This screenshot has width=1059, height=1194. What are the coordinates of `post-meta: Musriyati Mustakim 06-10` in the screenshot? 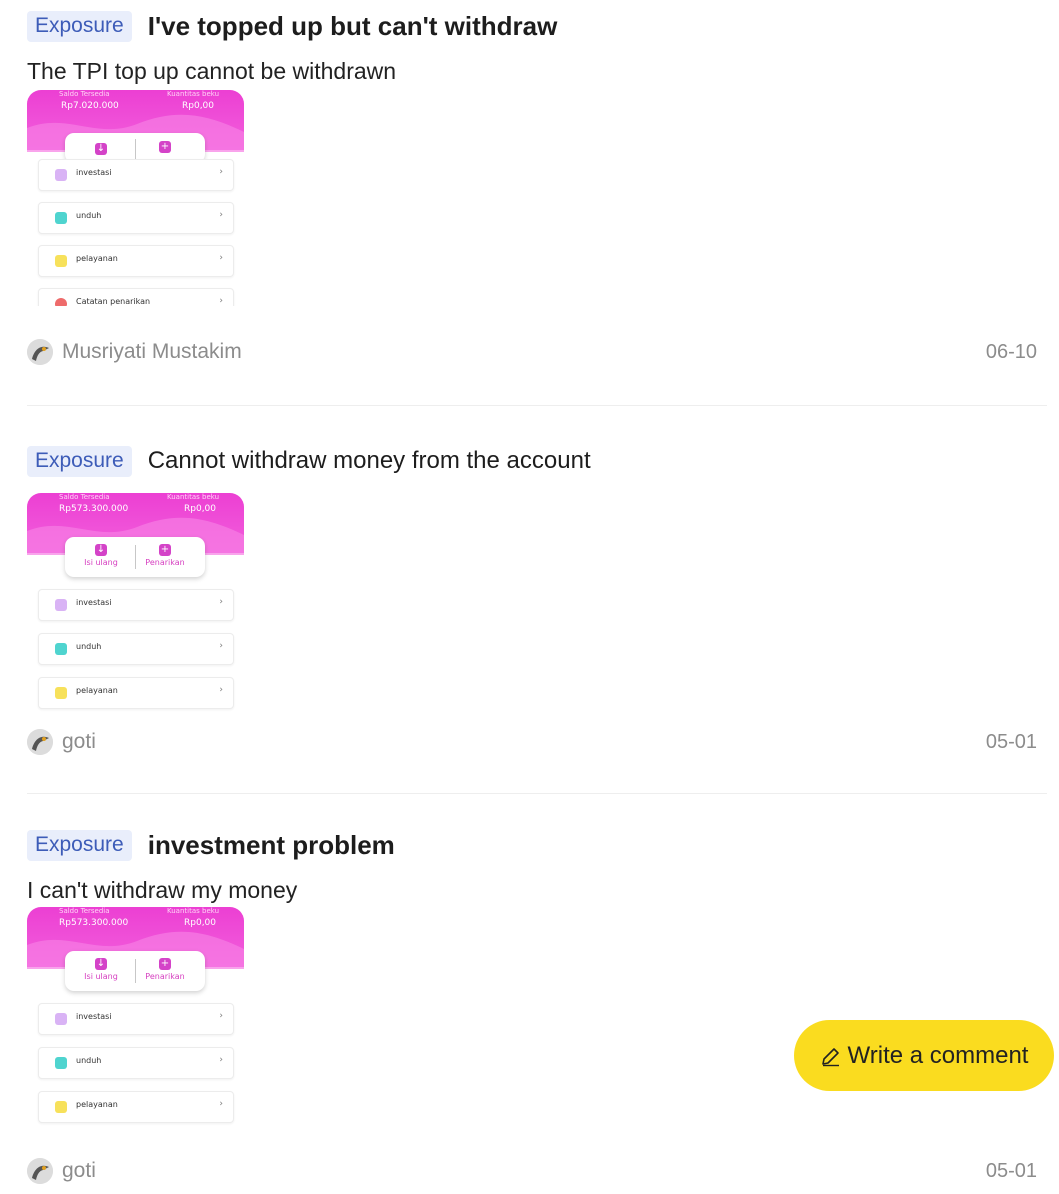 It's located at (532, 352).